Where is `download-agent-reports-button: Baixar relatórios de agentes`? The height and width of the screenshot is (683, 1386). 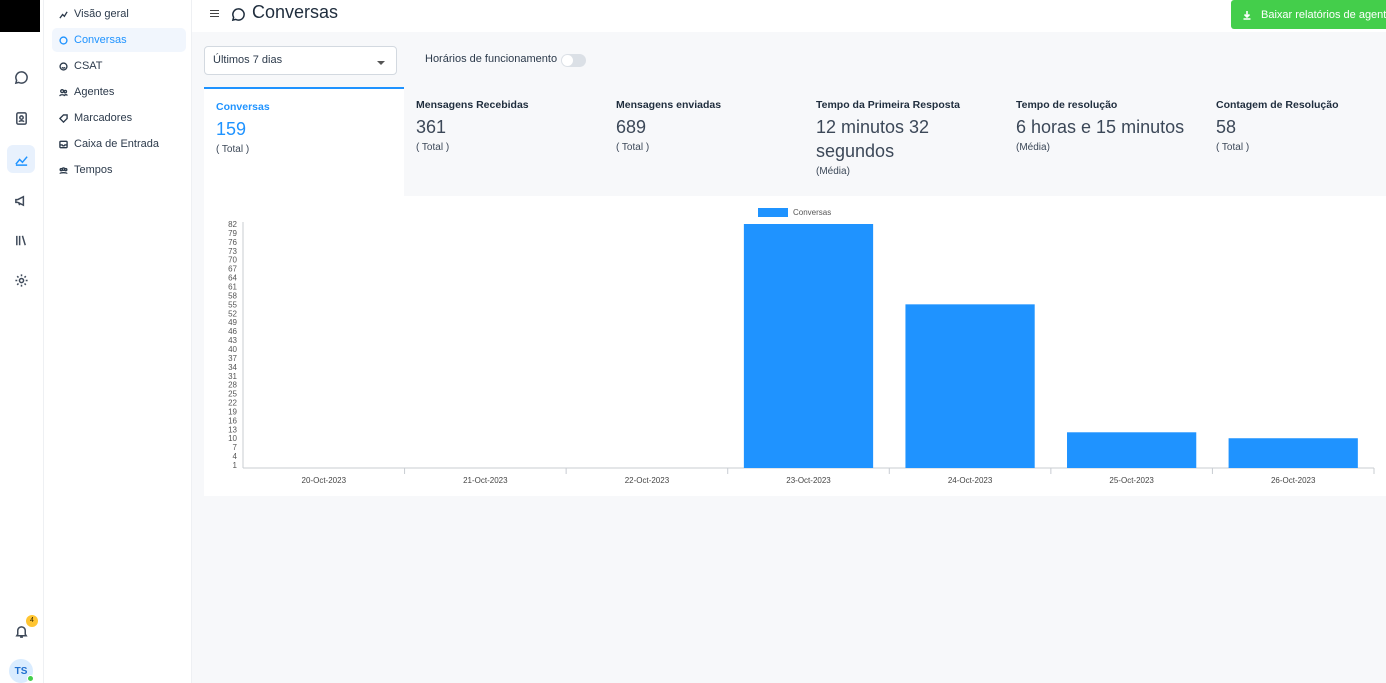
download-agent-reports-button: Baixar relatórios de agentes is located at coordinates (1308, 14).